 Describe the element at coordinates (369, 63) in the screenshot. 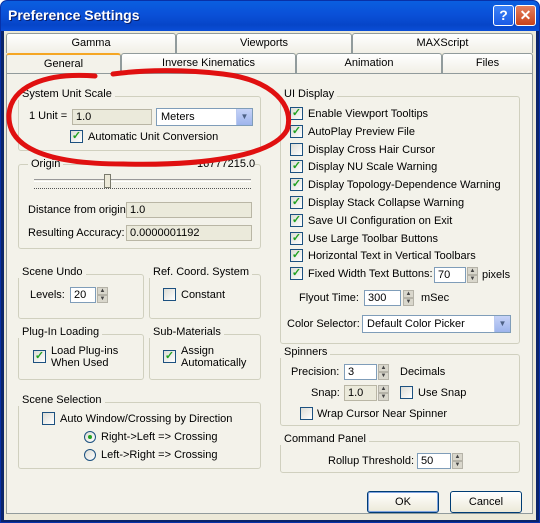

I see `tab-animation: Animation` at that location.